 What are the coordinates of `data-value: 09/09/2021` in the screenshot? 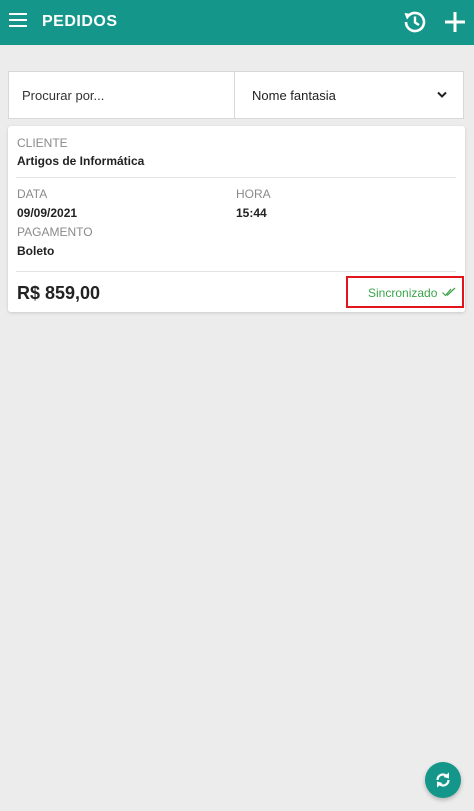 It's located at (47, 213).